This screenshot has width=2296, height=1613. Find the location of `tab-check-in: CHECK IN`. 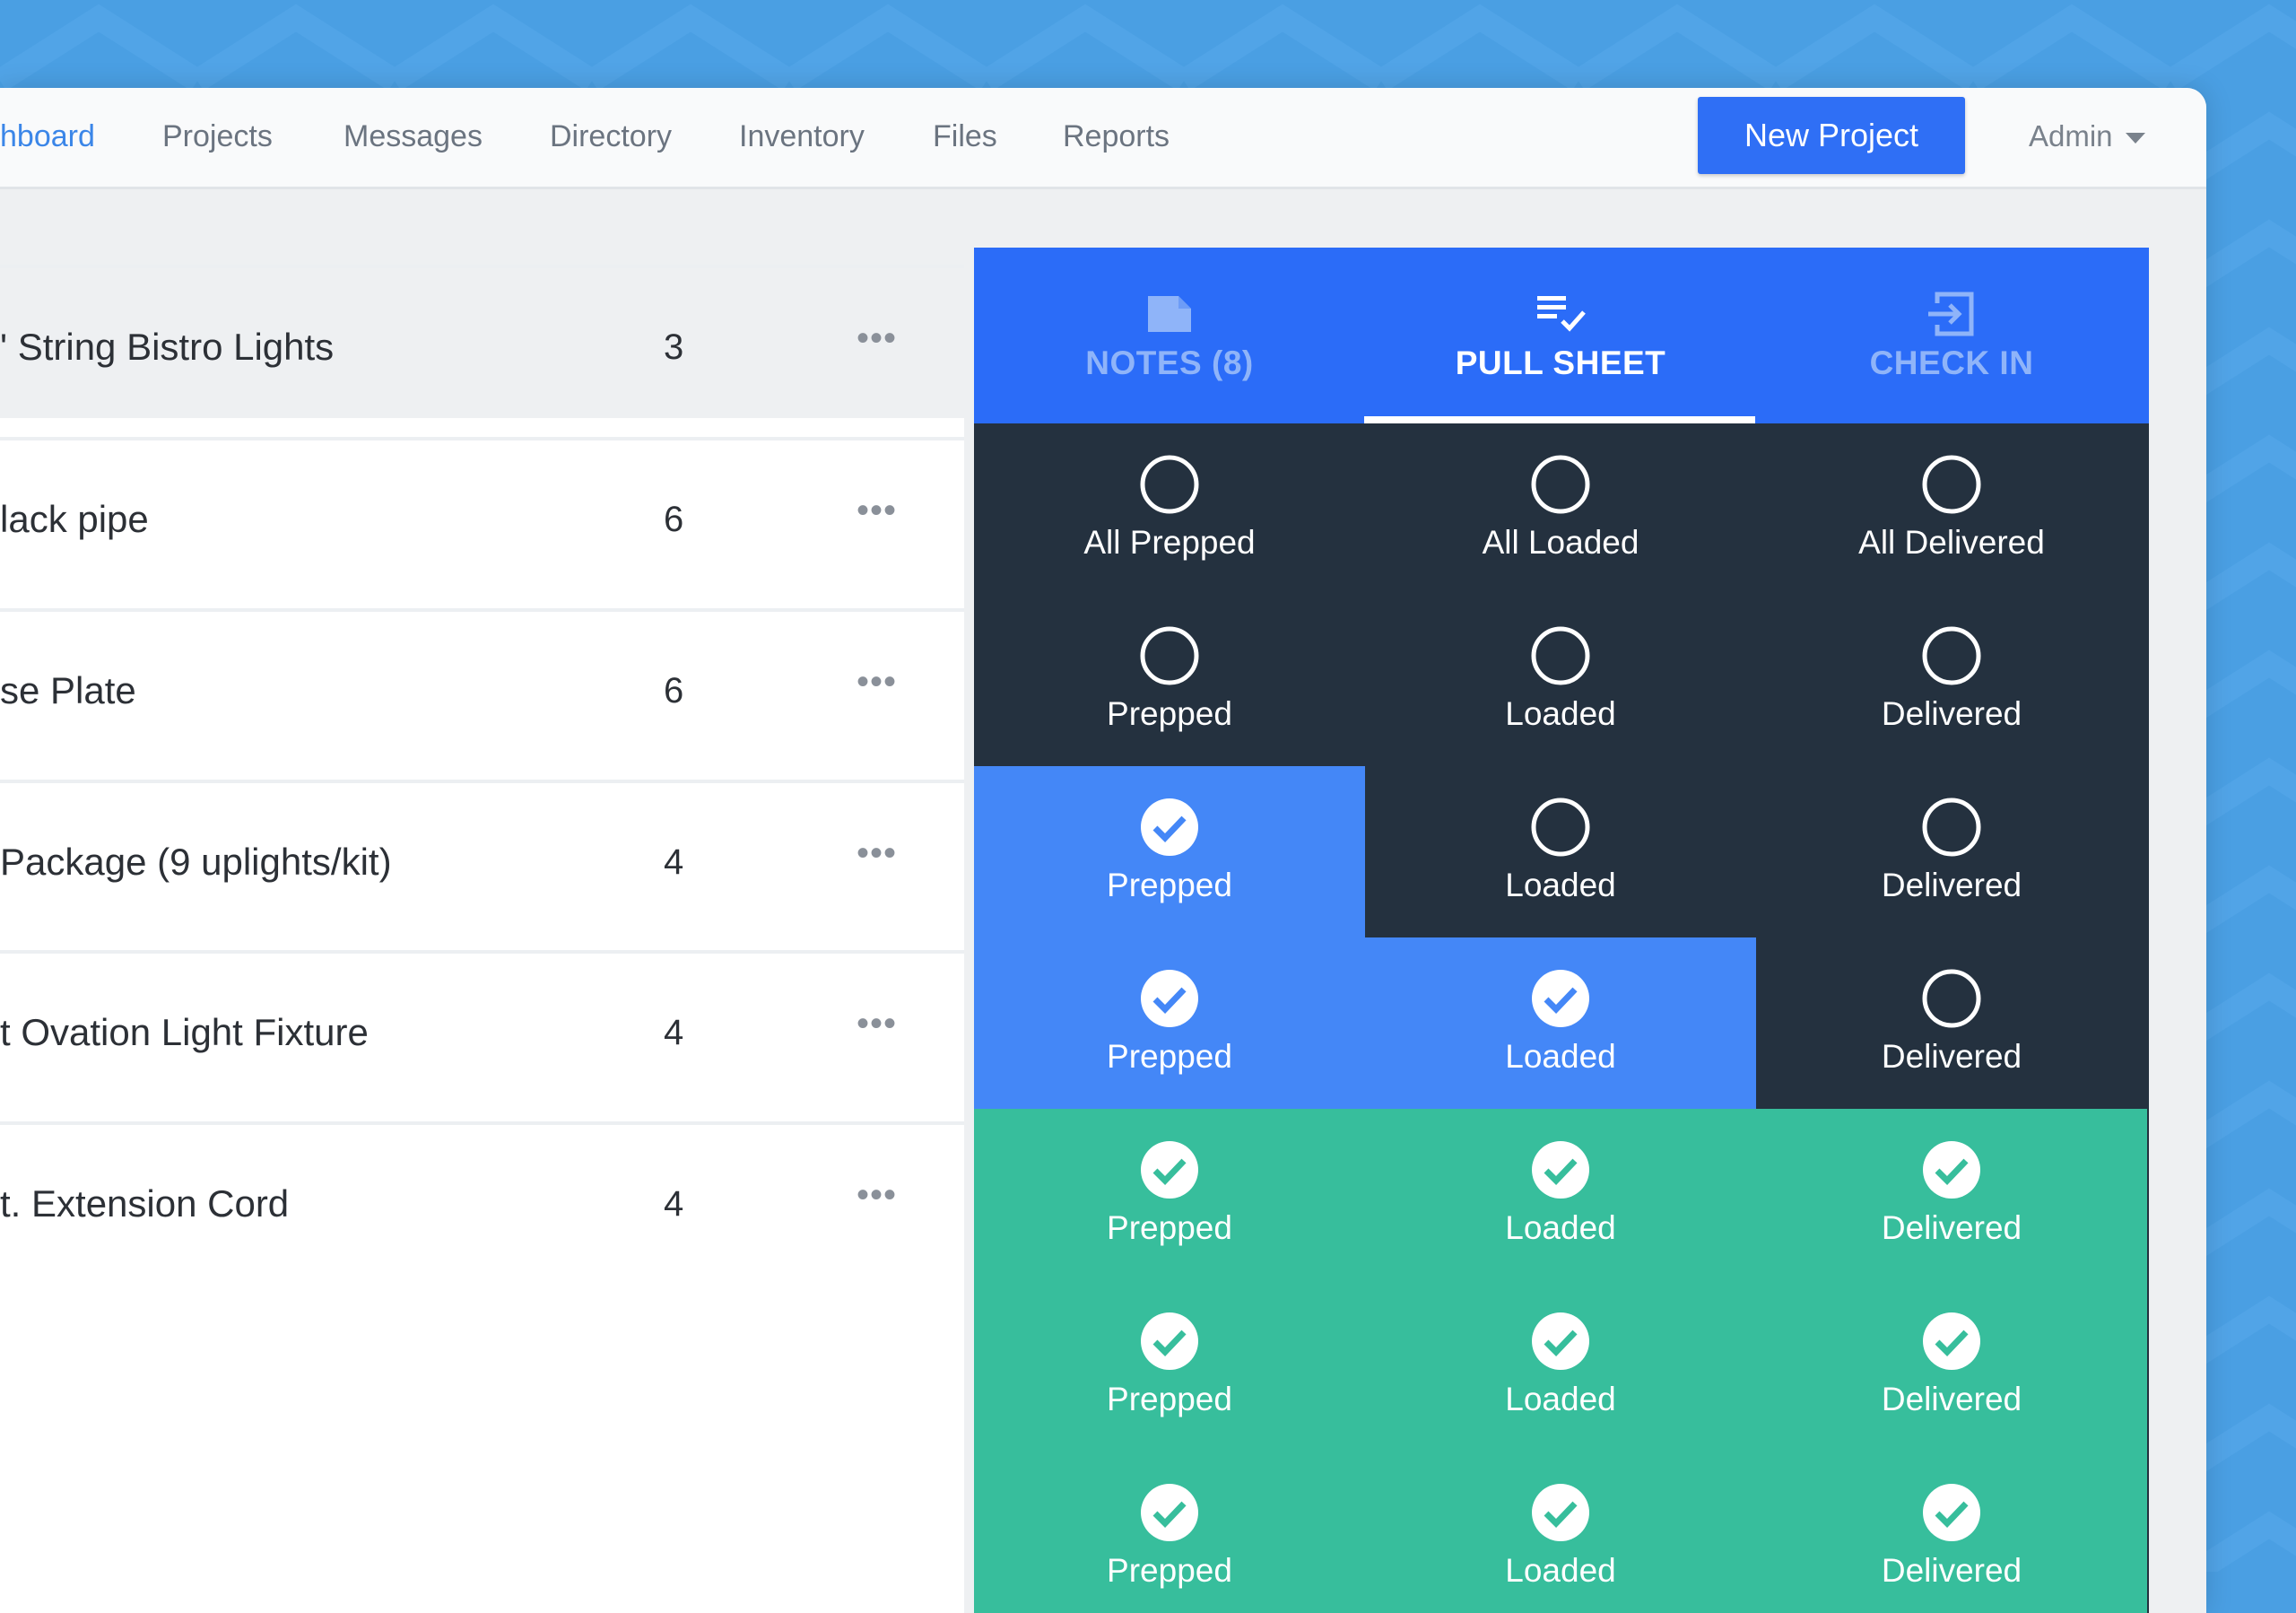

tab-check-in: CHECK IN is located at coordinates (1951, 335).